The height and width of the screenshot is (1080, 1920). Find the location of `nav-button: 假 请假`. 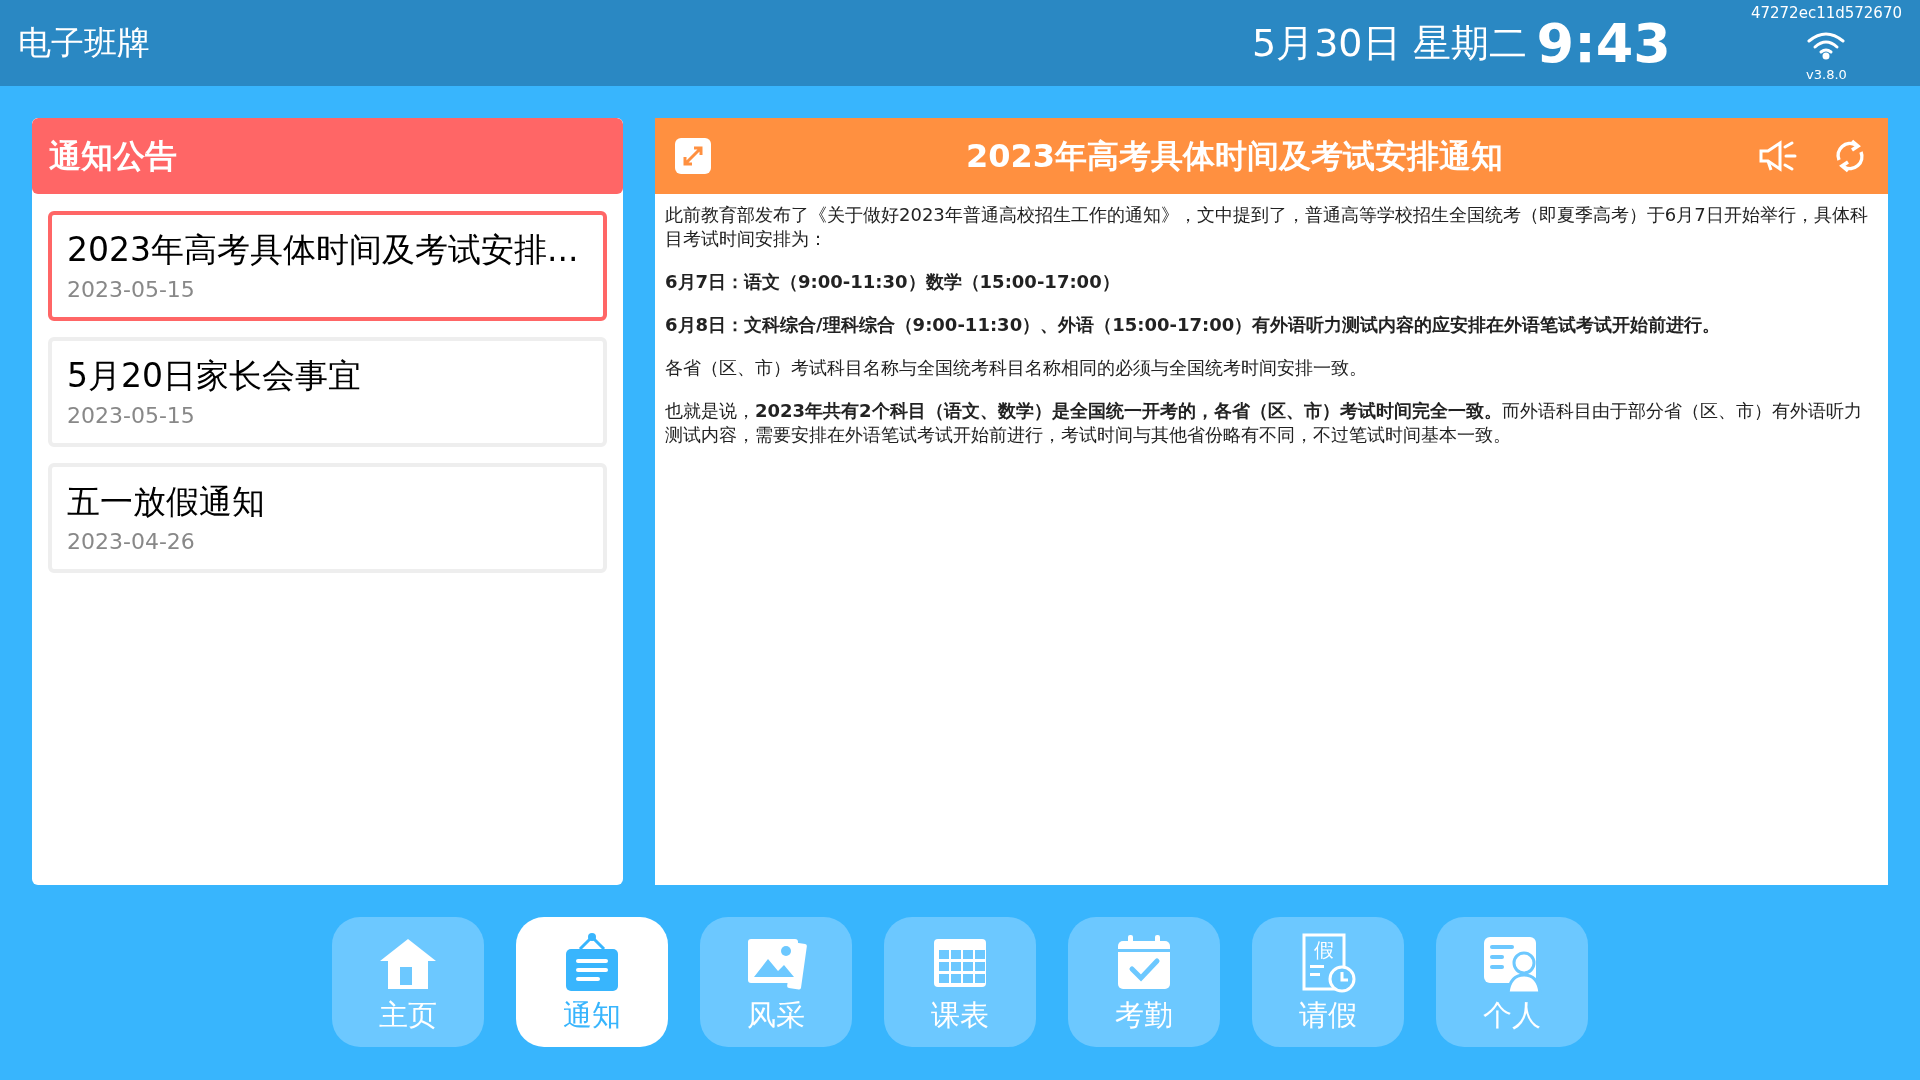

nav-button: 假 请假 is located at coordinates (1328, 982).